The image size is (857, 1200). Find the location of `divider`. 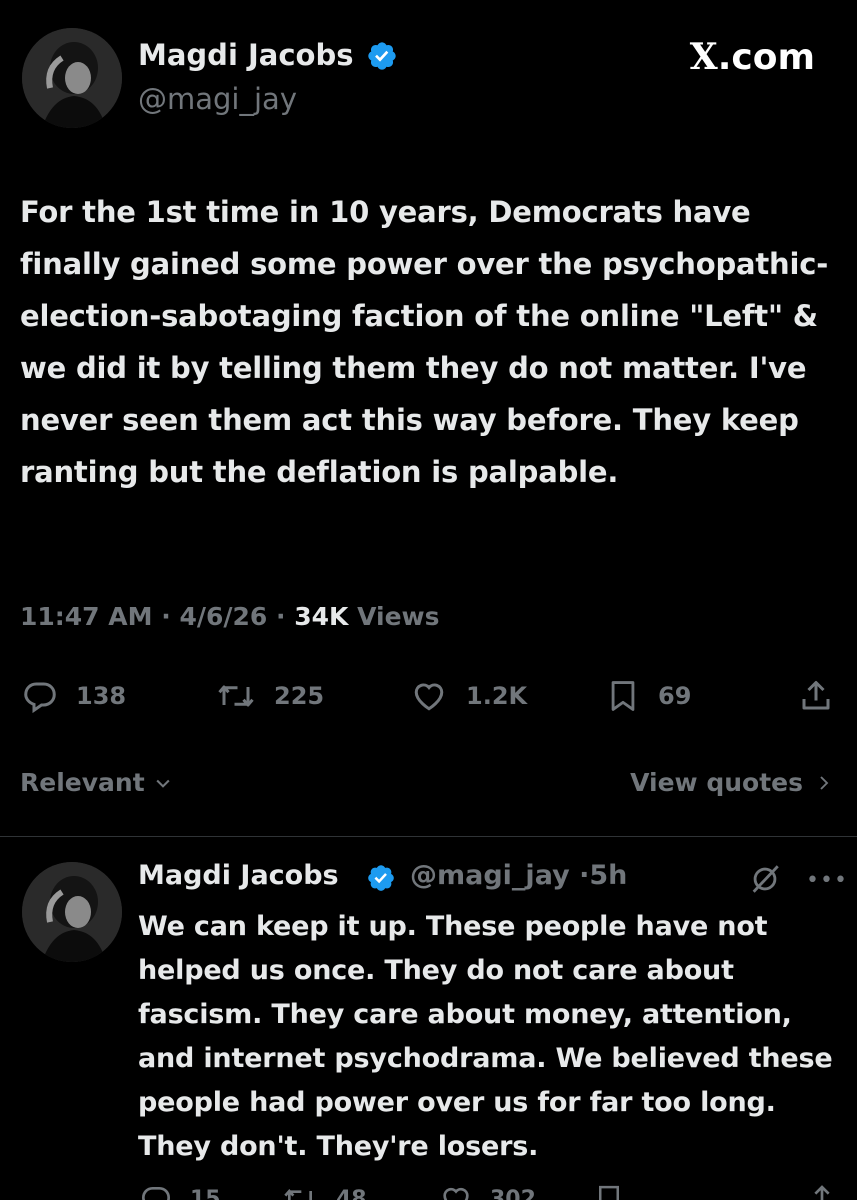

divider is located at coordinates (428, 836).